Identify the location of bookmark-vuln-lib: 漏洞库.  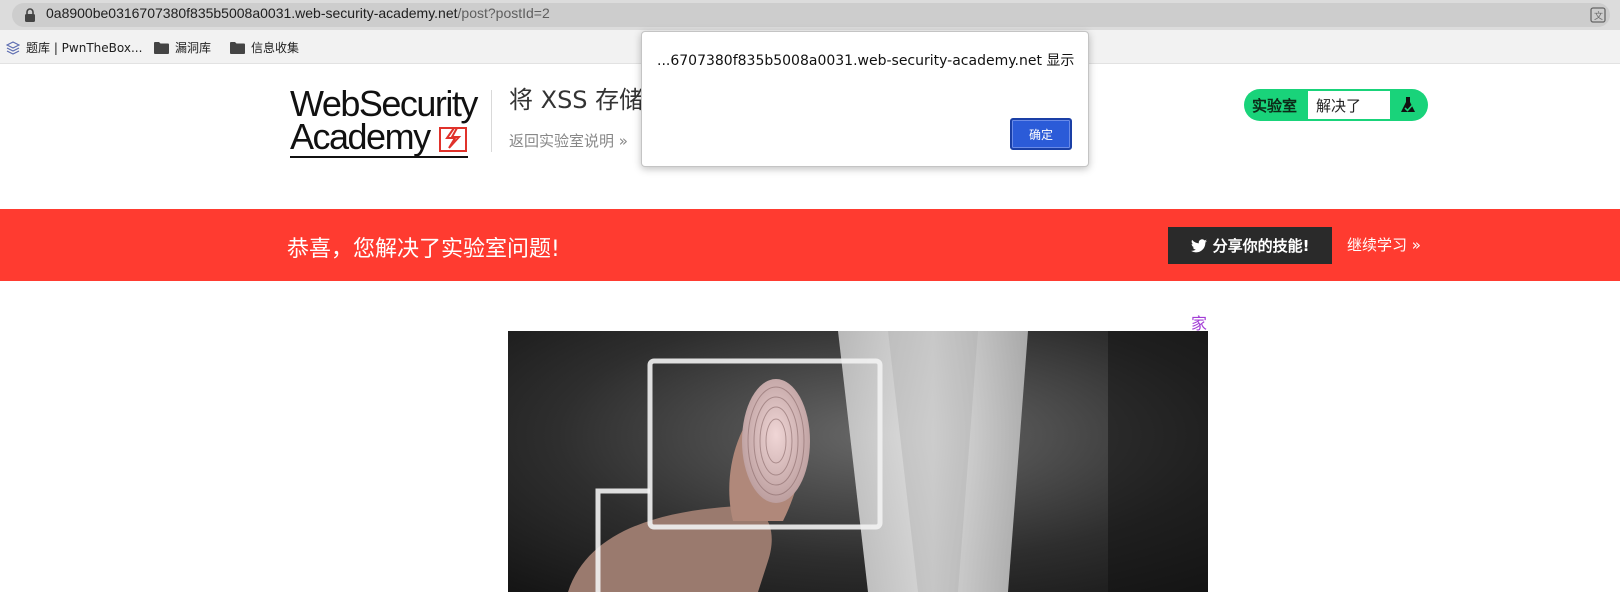
(182, 47).